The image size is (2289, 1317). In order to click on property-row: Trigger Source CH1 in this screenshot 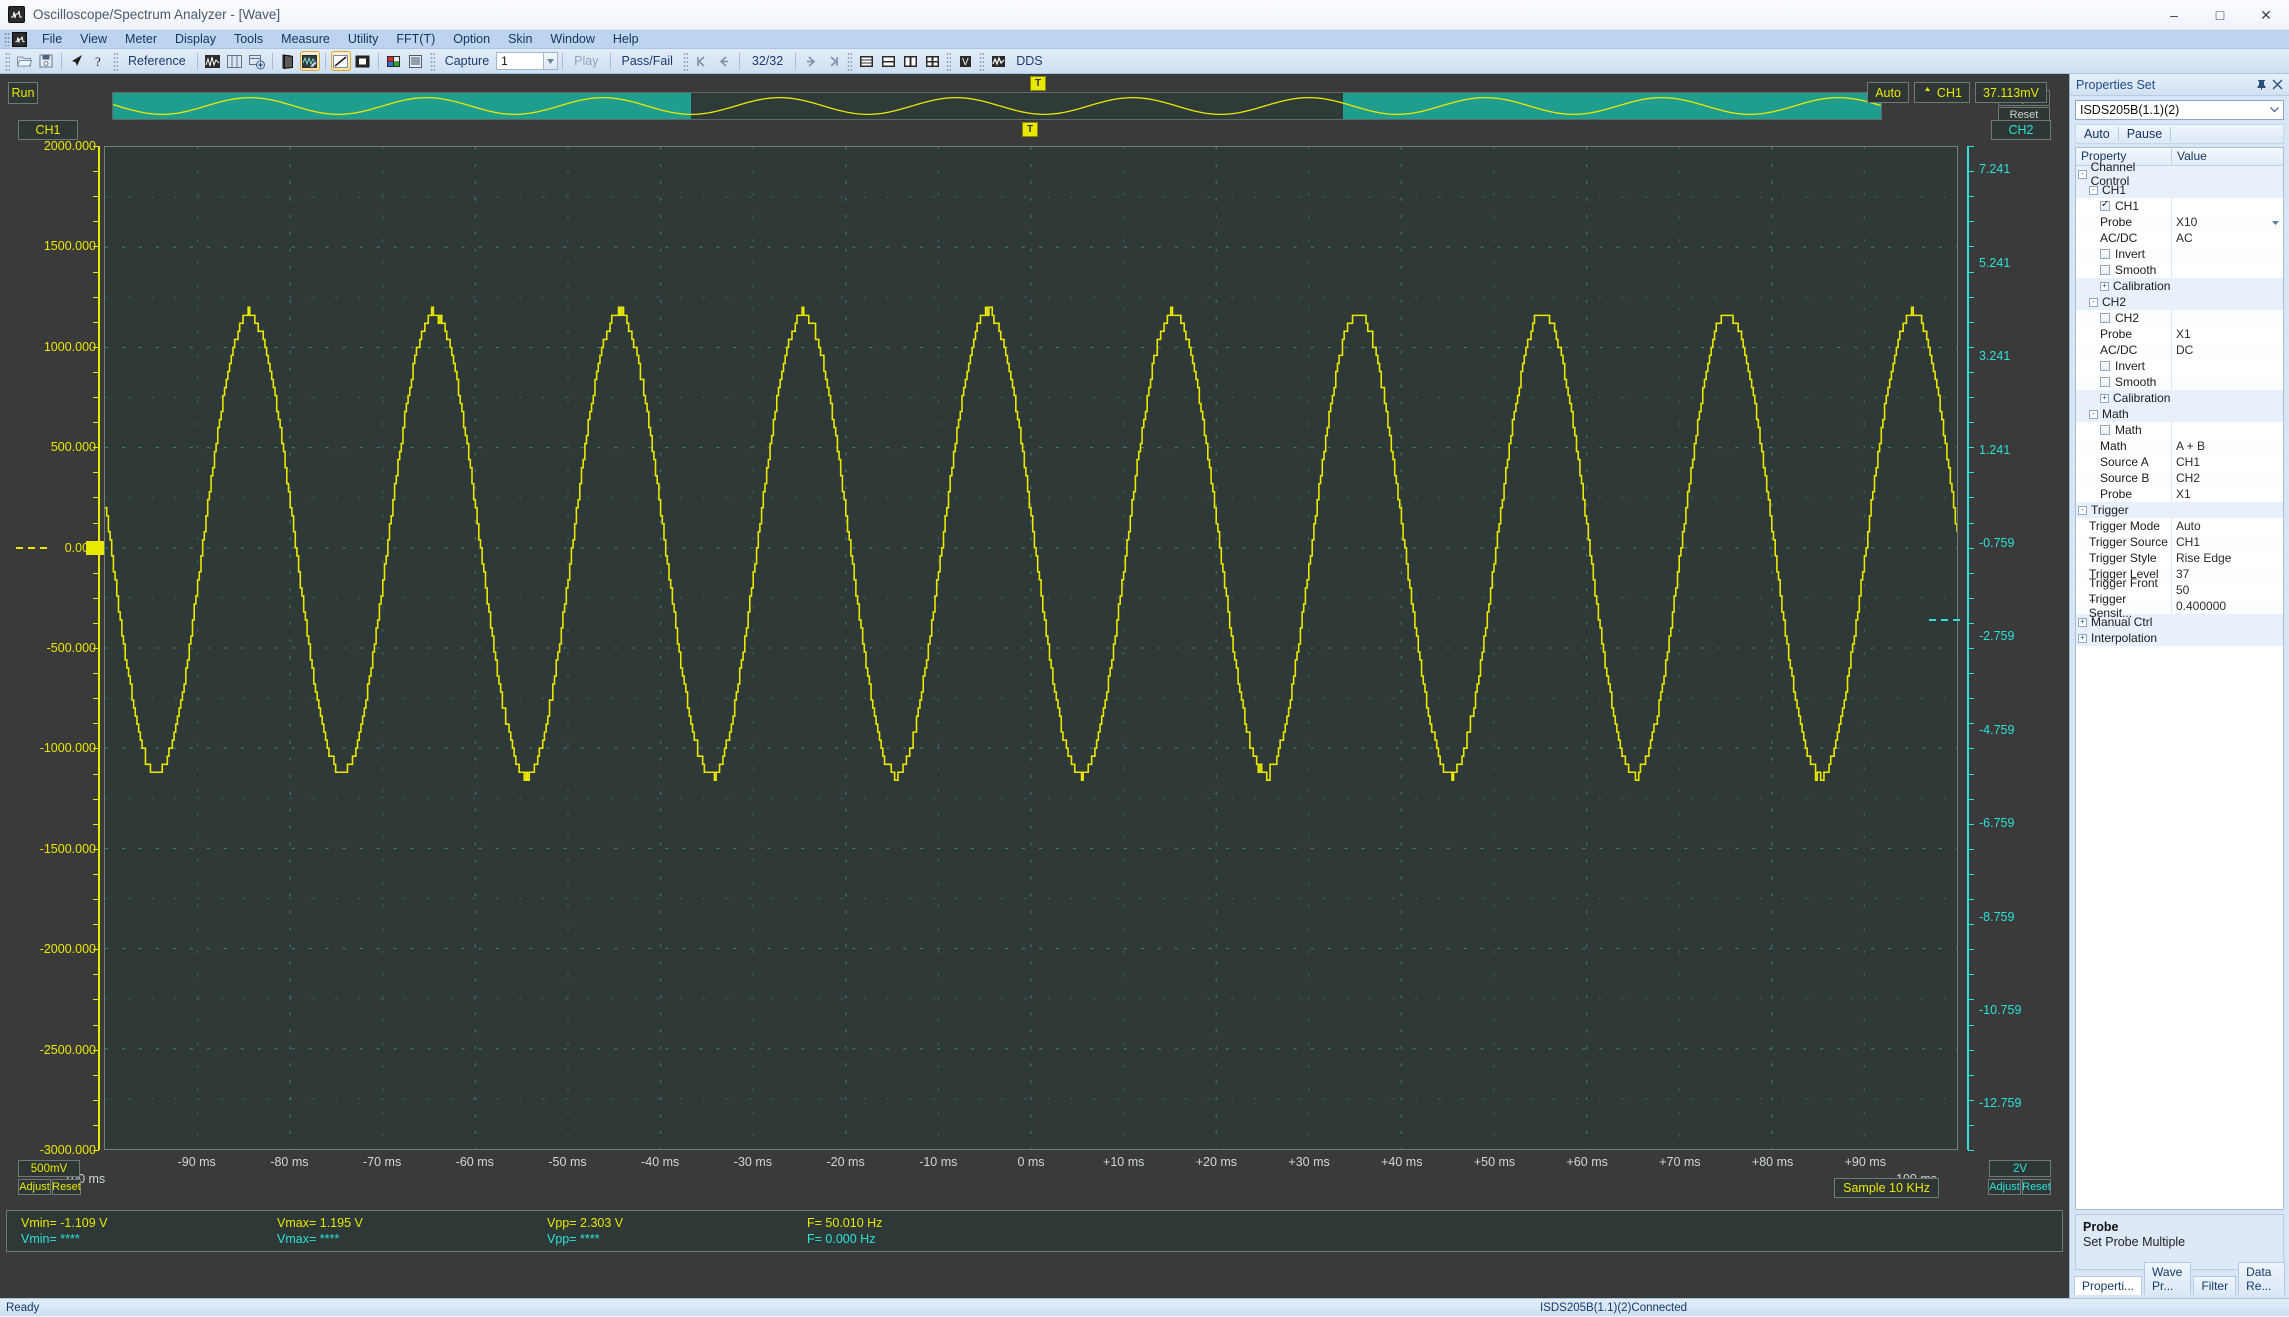, I will do `click(2179, 542)`.